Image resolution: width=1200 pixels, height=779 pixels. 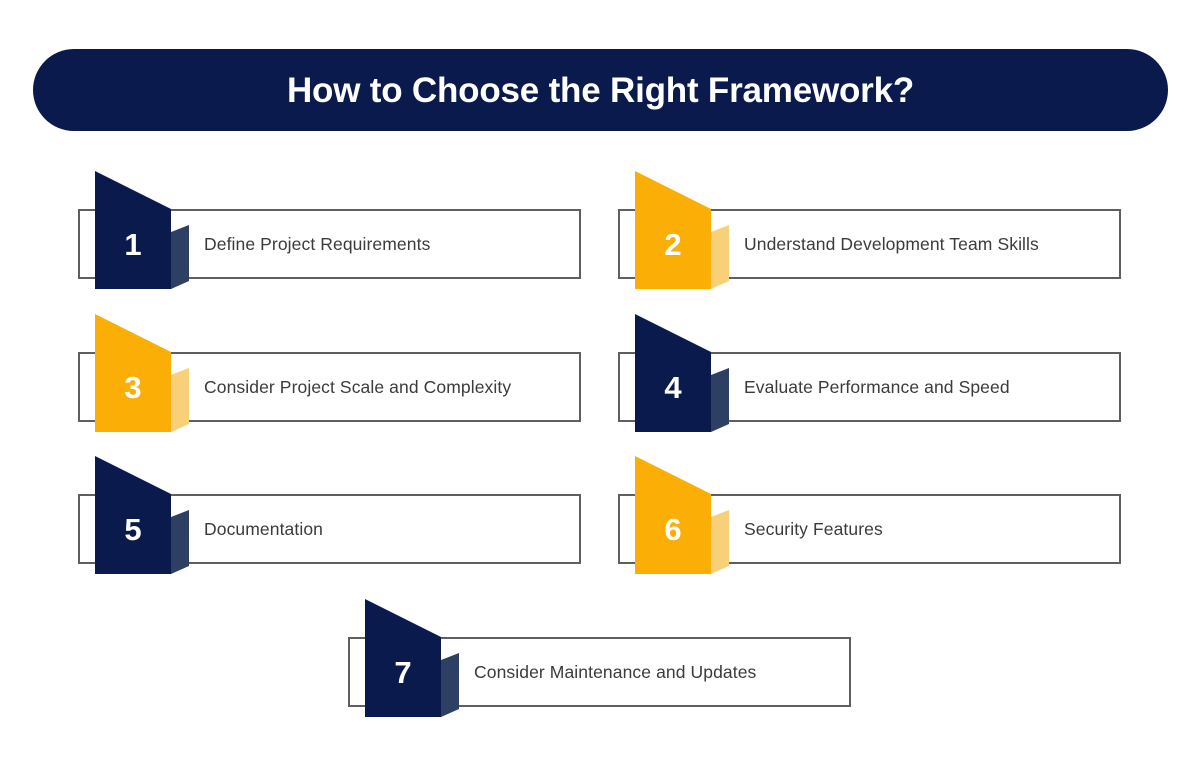 I want to click on step-label: Understand Development Team Skills, so click(x=891, y=243).